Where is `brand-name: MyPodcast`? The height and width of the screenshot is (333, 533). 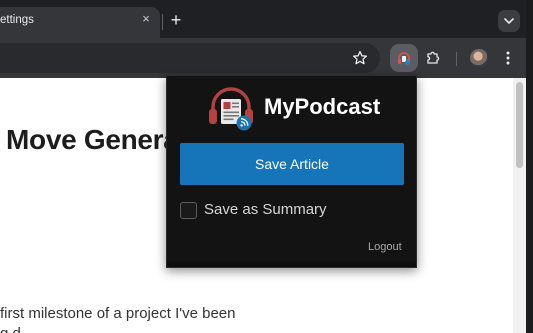
brand-name: MyPodcast is located at coordinates (322, 106).